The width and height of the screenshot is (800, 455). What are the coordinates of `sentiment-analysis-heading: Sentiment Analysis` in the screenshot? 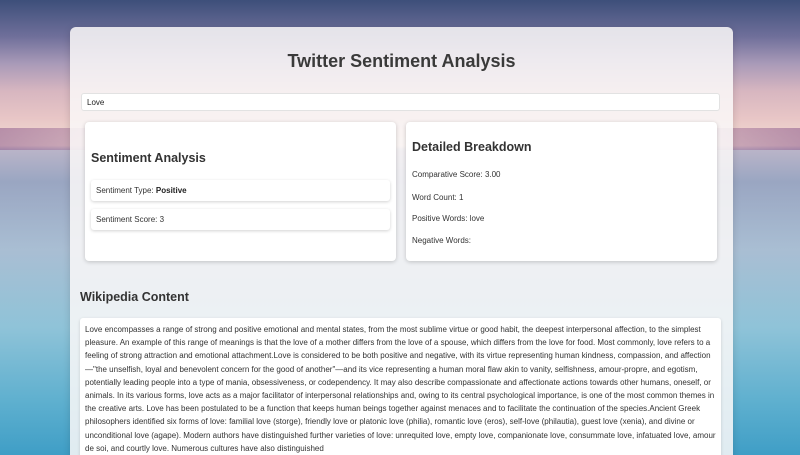 It's located at (148, 158).